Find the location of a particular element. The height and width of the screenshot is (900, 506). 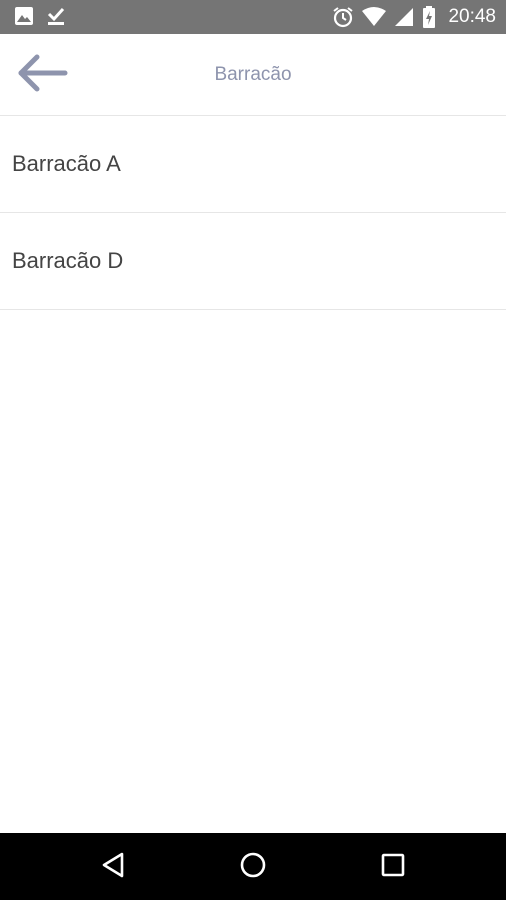

back-triangle-icon is located at coordinates (113, 867).